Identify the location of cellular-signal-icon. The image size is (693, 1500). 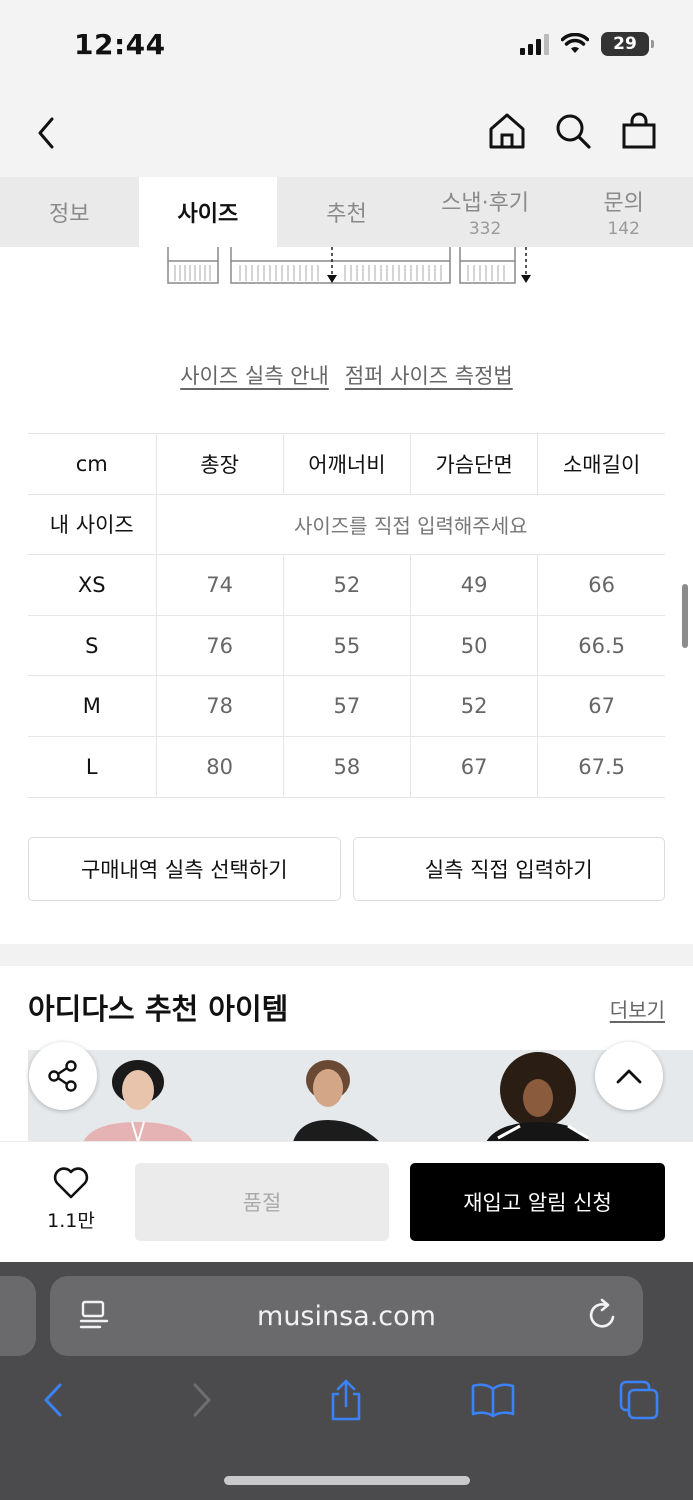
(534, 44).